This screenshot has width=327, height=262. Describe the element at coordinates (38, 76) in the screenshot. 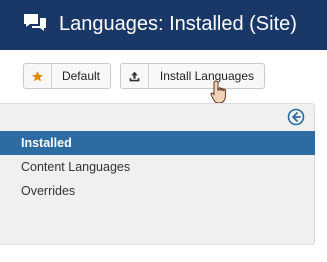

I see `star-icon` at that location.